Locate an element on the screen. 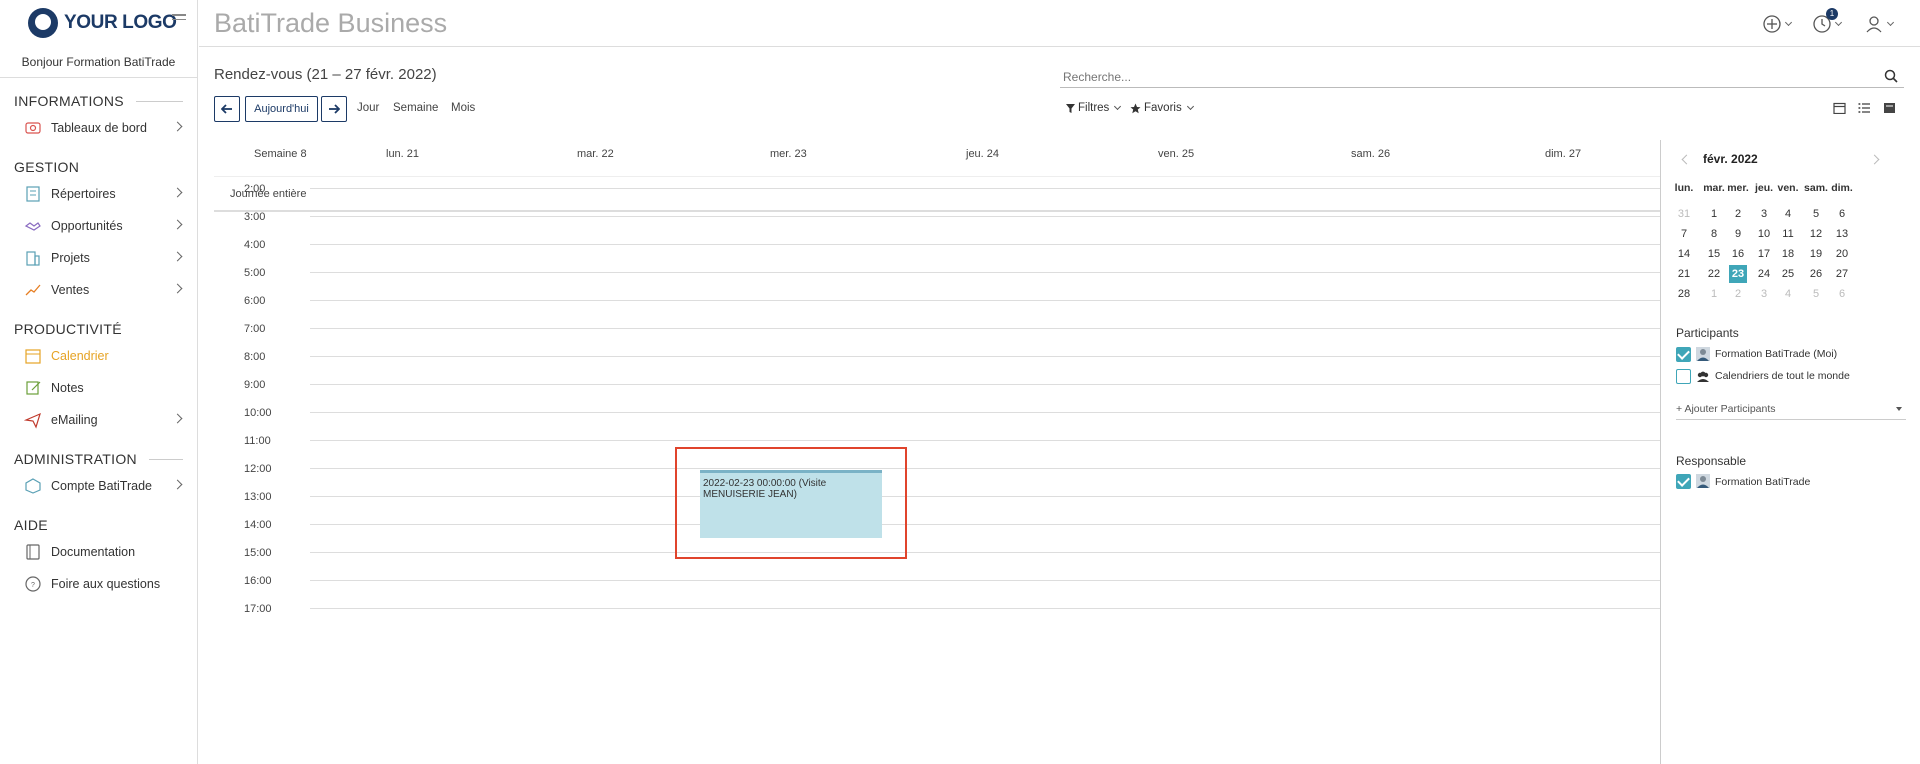 The width and height of the screenshot is (1920, 764). logo-text: YOUR LOGO is located at coordinates (120, 22).